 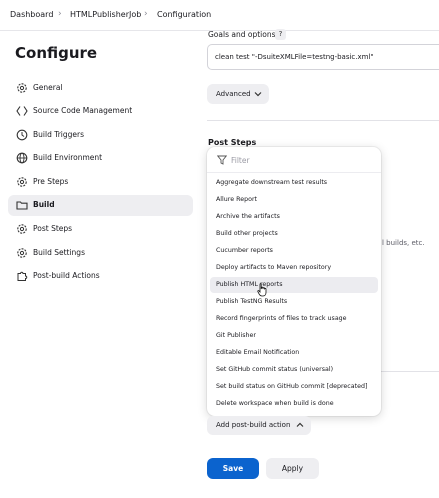 I want to click on goals-label: Goals and options, so click(x=242, y=34).